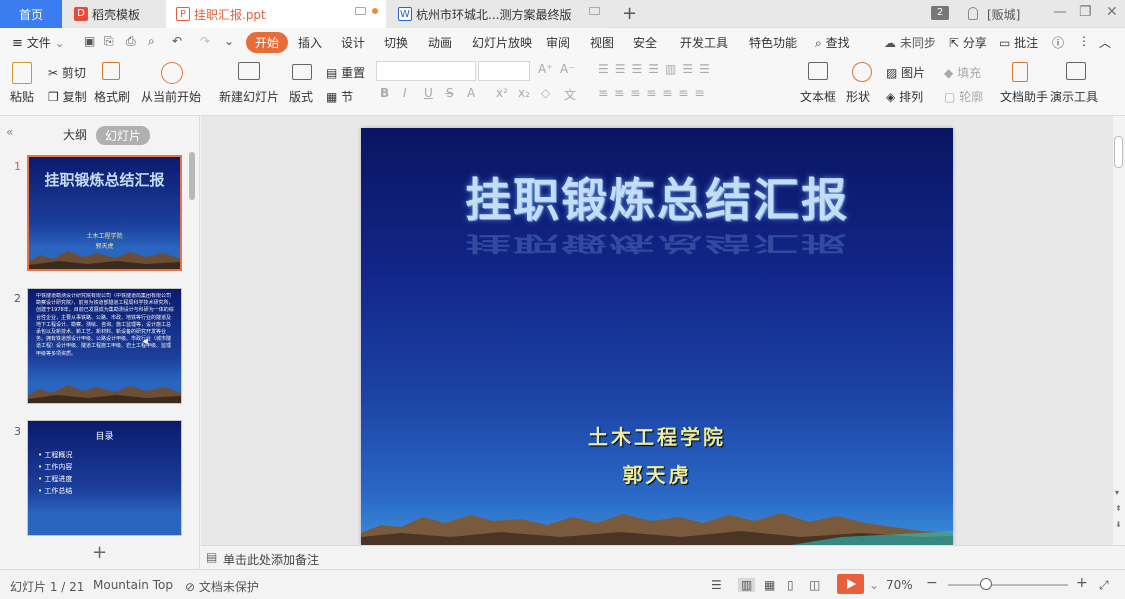 This screenshot has height=599, width=1125. What do you see at coordinates (654, 93) in the screenshot?
I see `align-icons: ≡≡≡≡≡≡≡` at bounding box center [654, 93].